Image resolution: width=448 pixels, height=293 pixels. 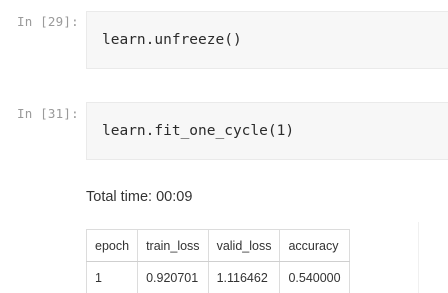 I want to click on cell-prompt: In [31]:, so click(x=48, y=113).